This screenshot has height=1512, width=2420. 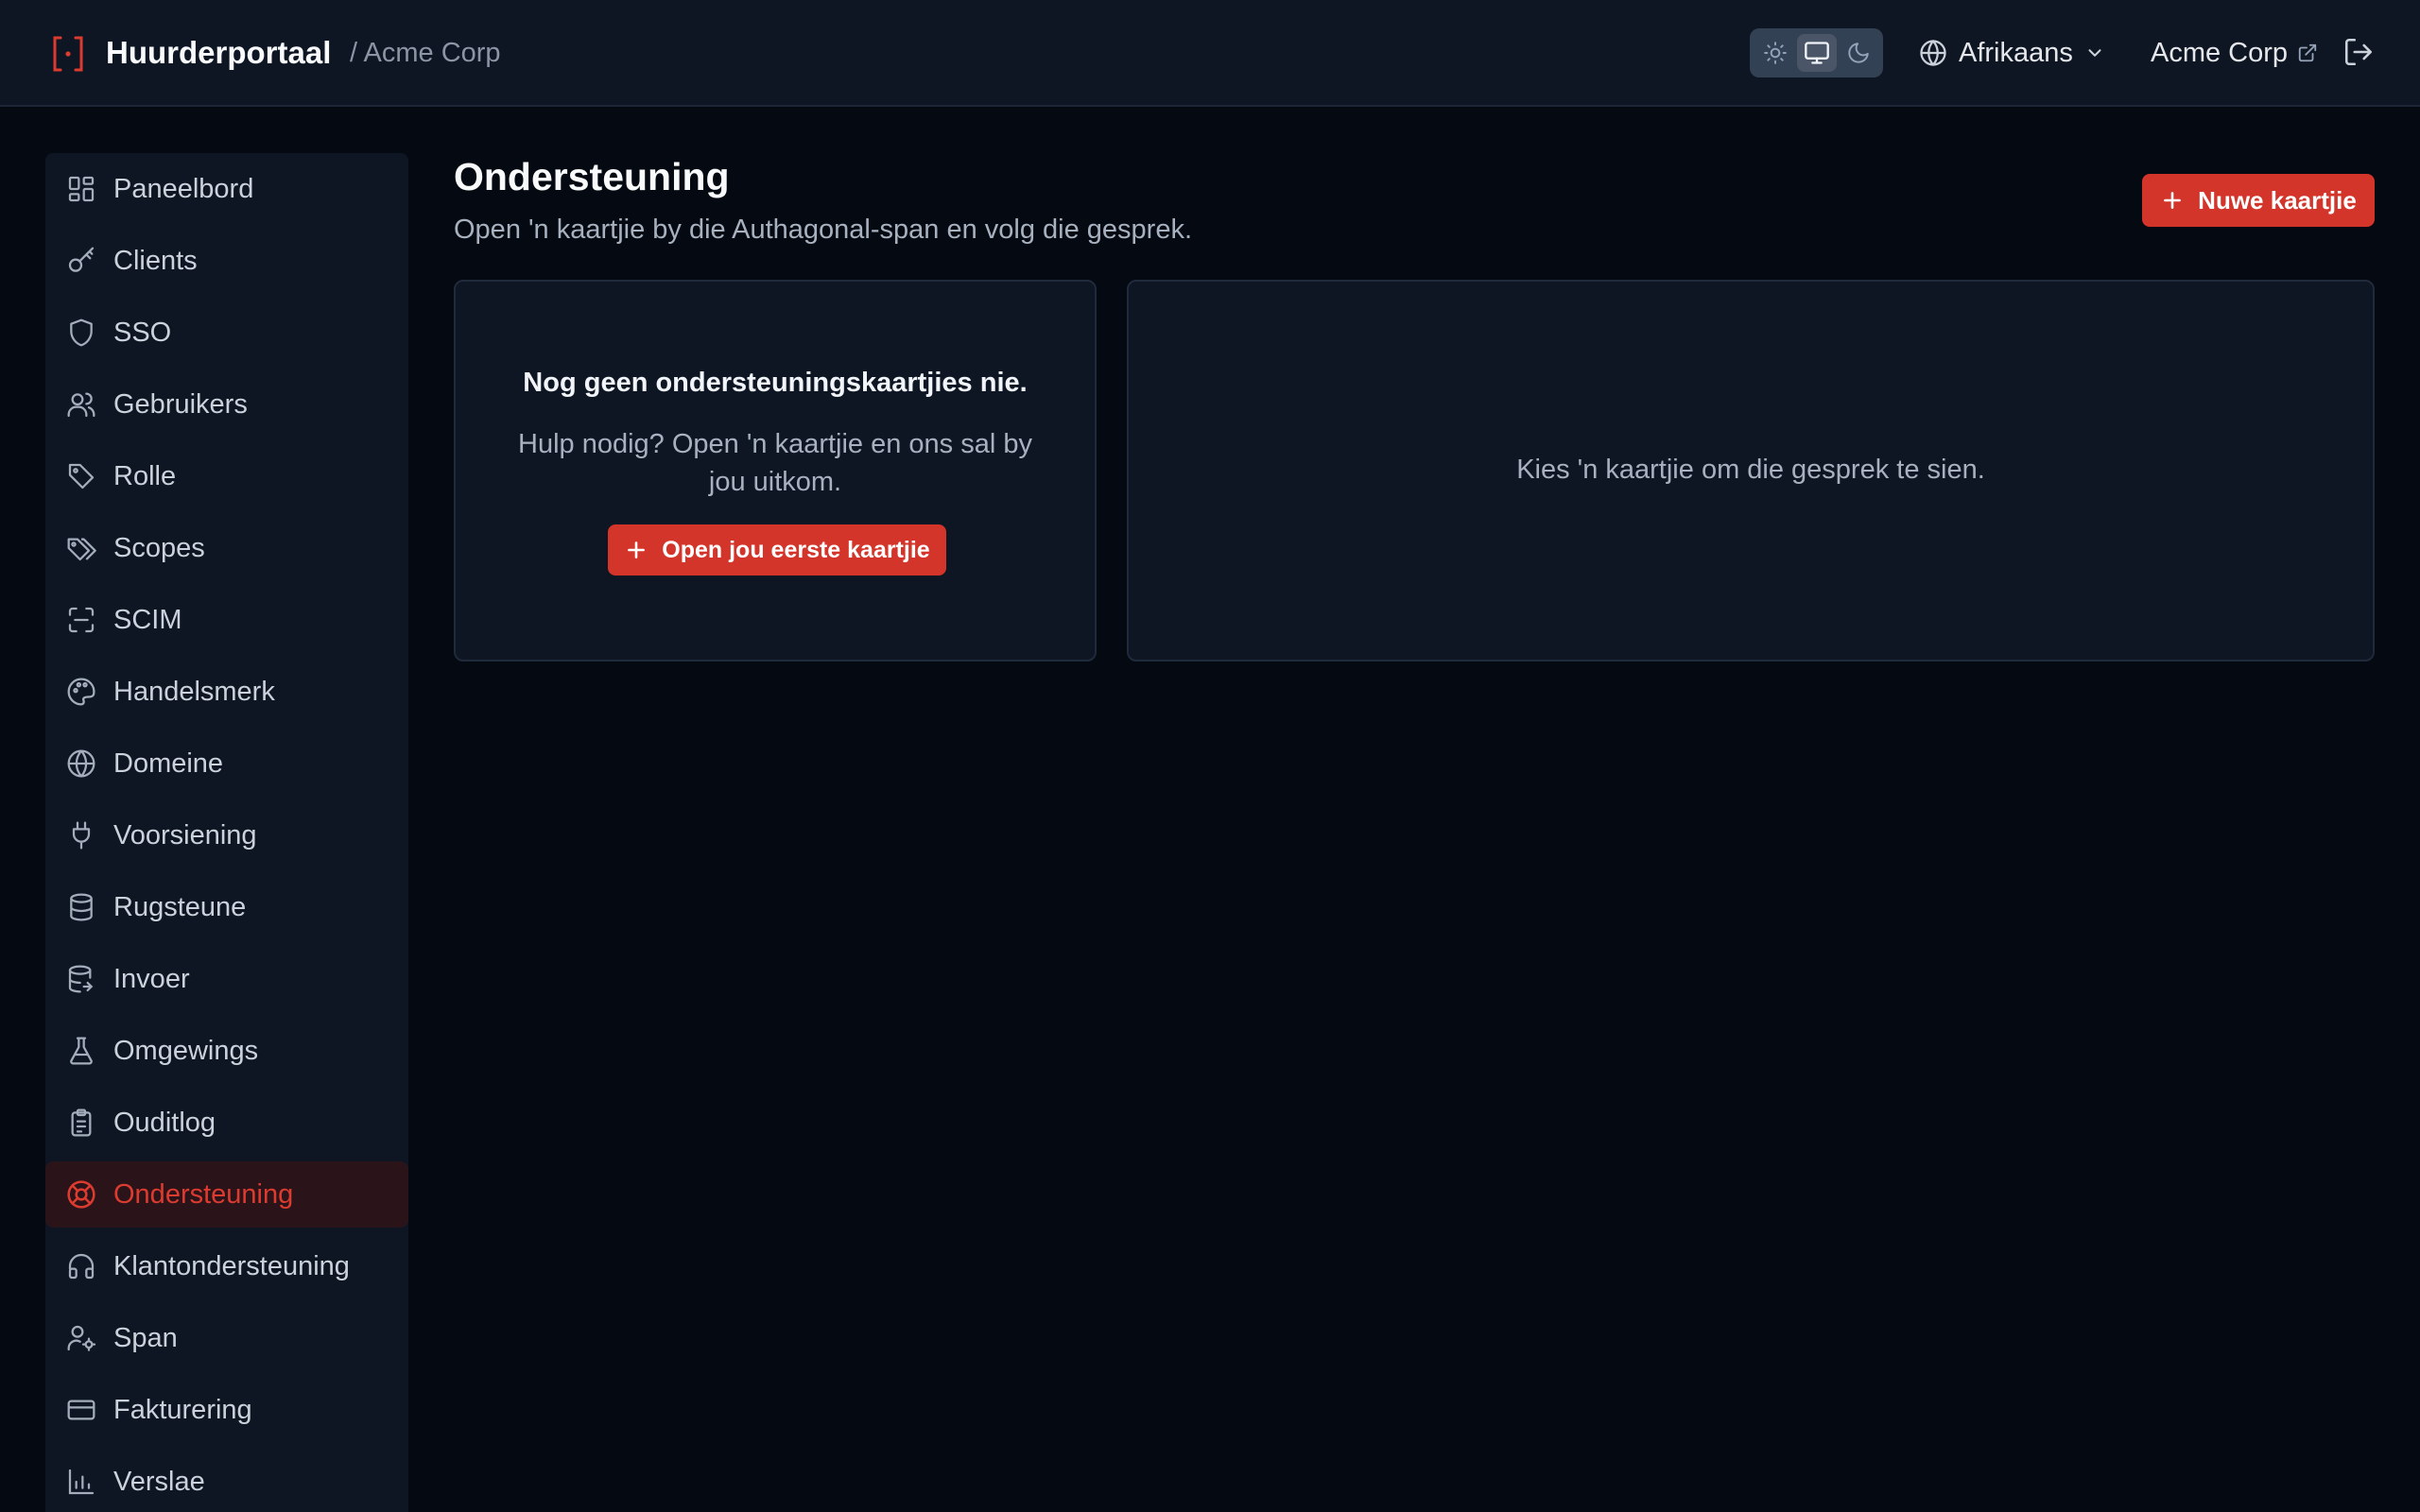 I want to click on sun-icon, so click(x=1775, y=53).